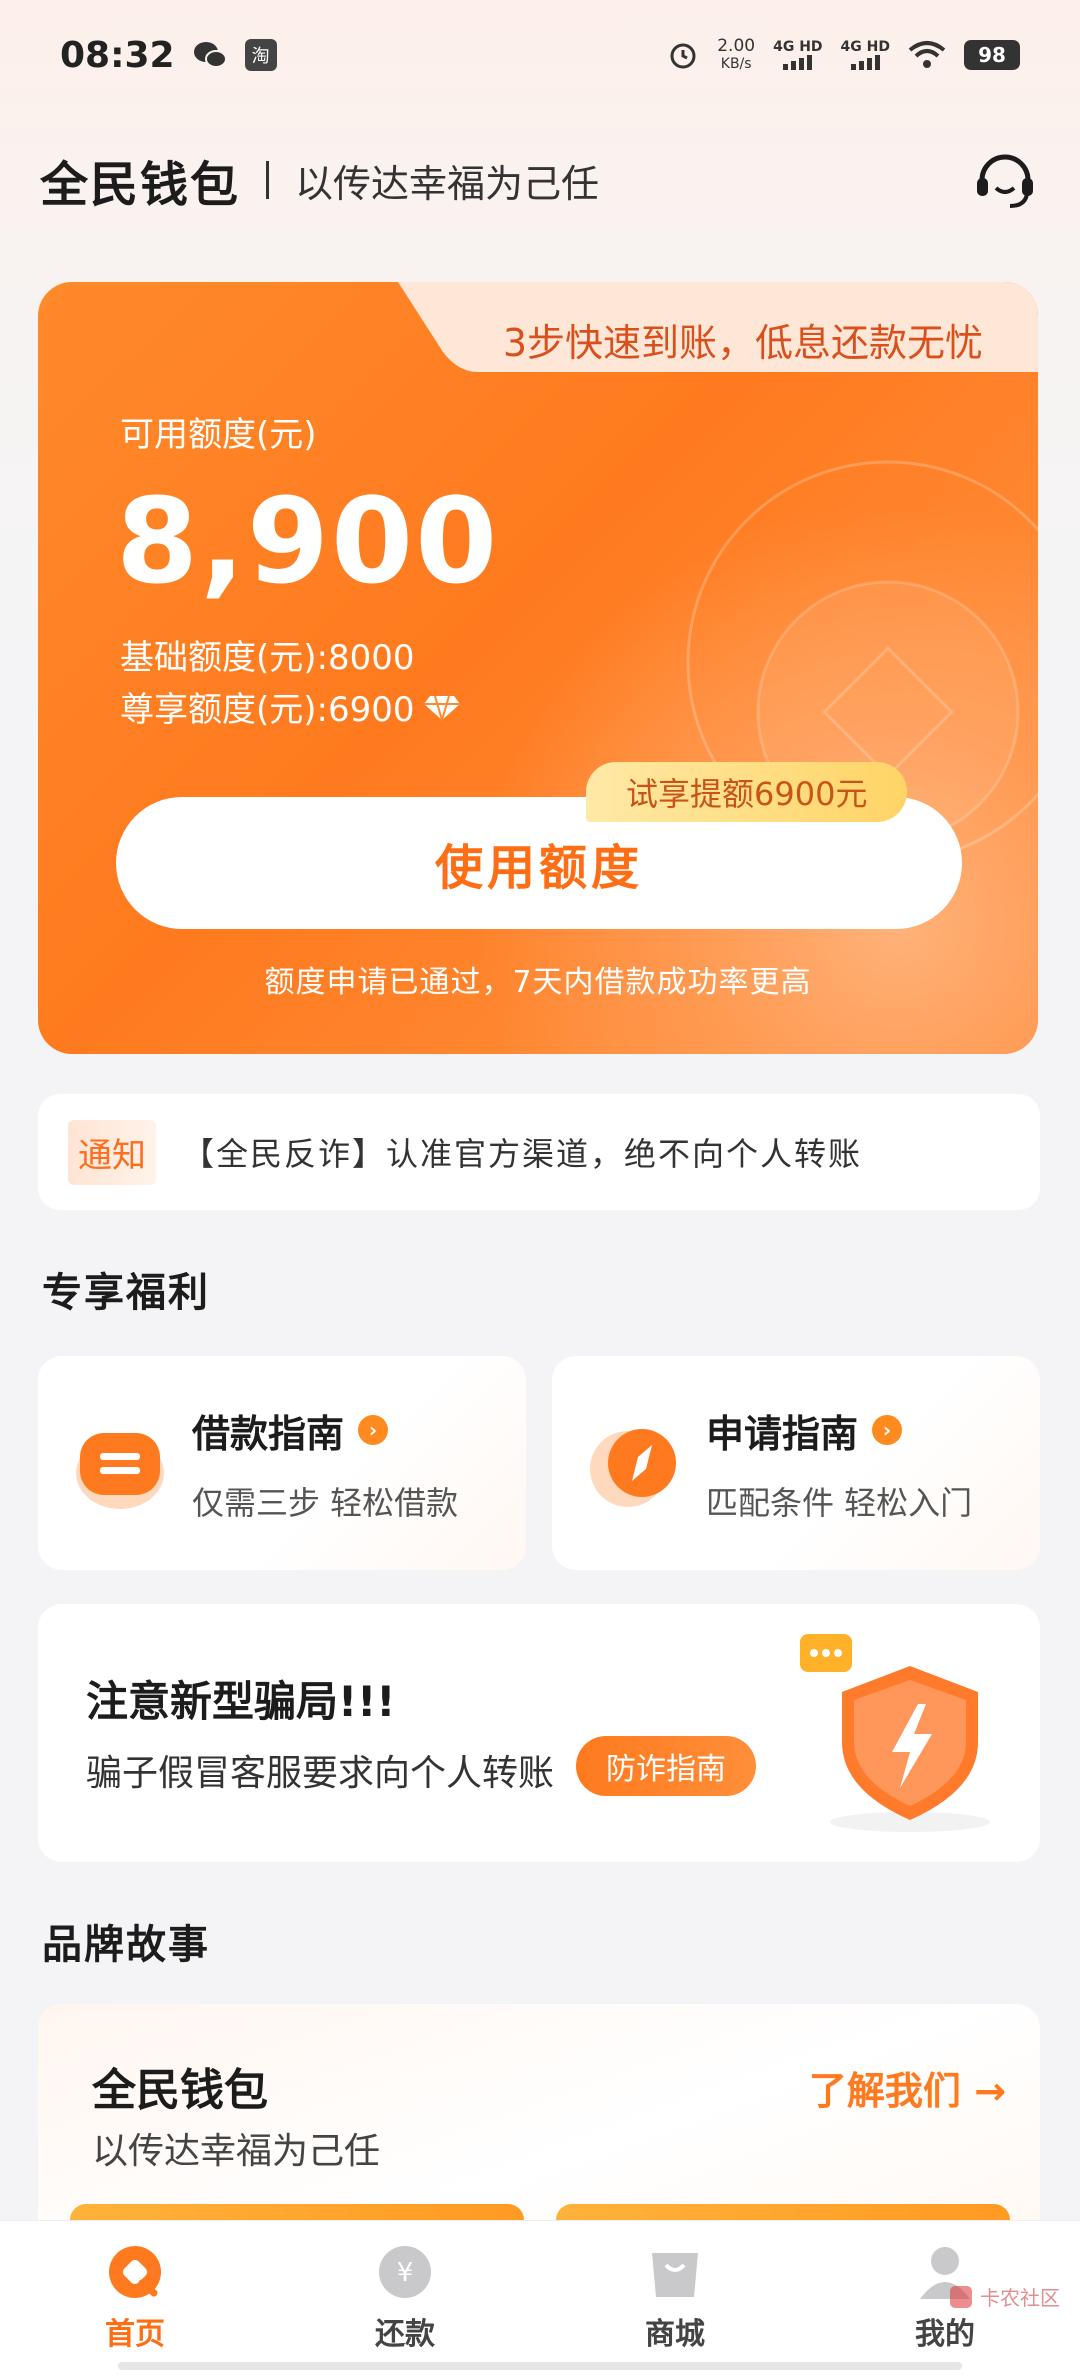 The image size is (1080, 2376). Describe the element at coordinates (539, 1733) in the screenshot. I see `fraud-warning-card: 注意新型骗局!!! 骗子假冒客服要求向个人转账 防诈指南` at that location.